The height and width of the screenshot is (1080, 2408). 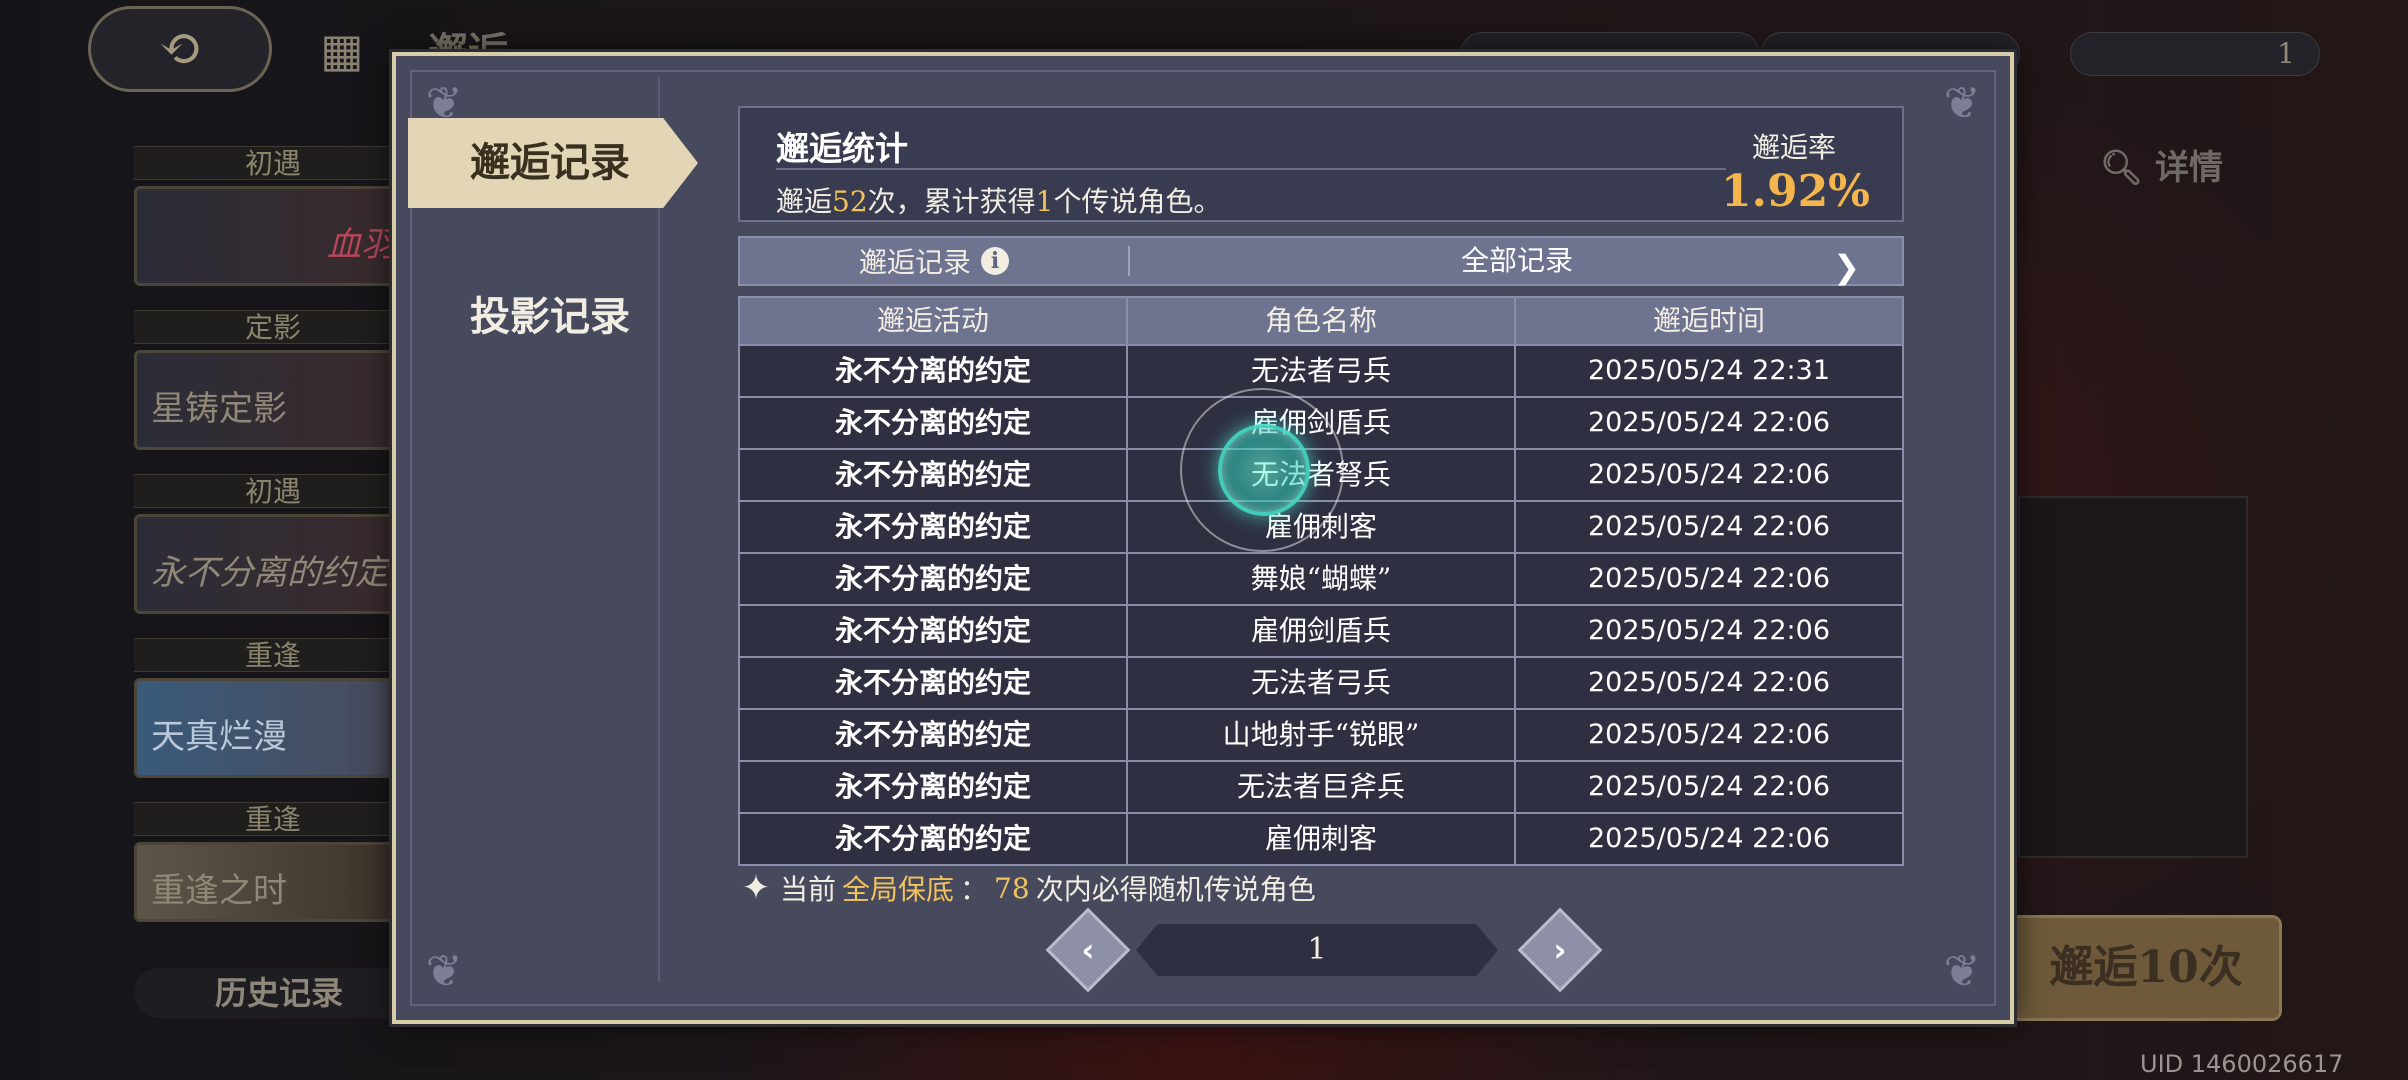 I want to click on detail-button: 🔍︎ 详情, so click(x=2161, y=164).